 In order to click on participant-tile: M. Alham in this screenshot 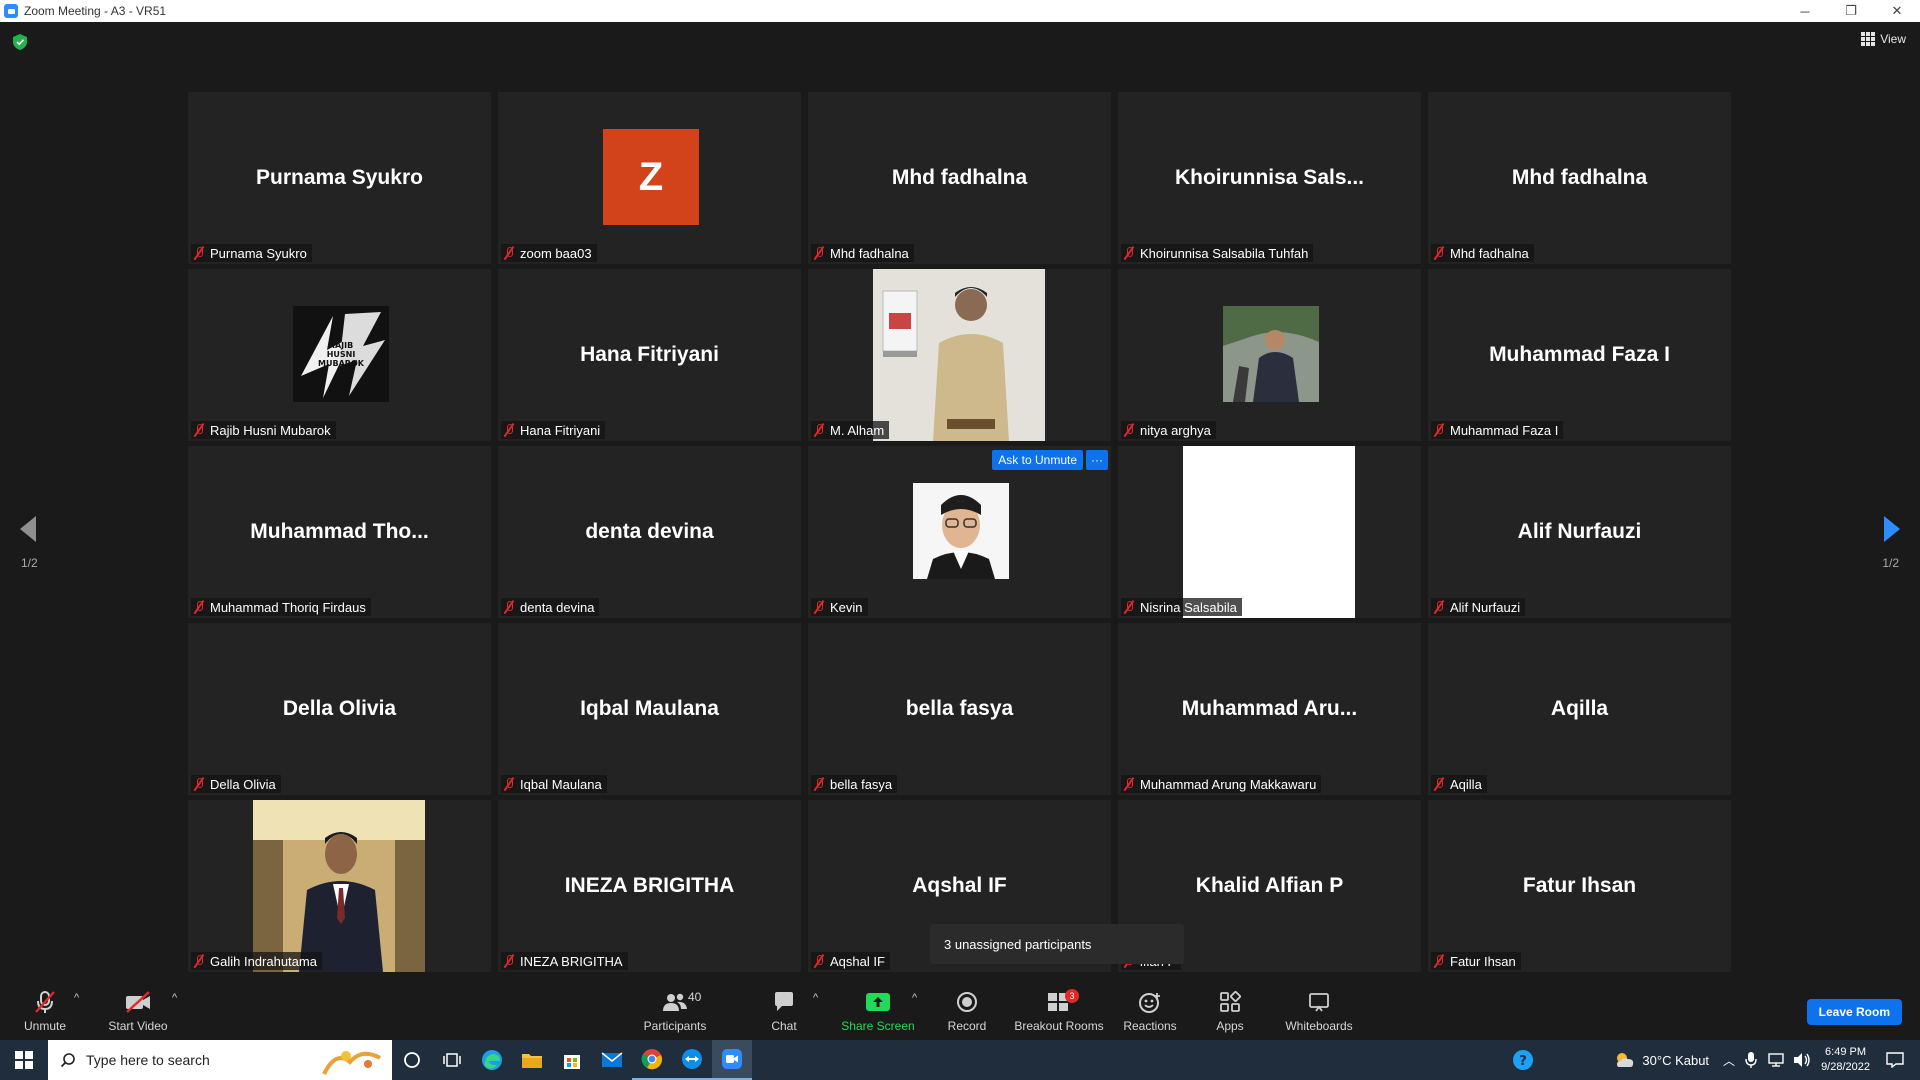, I will do `click(959, 355)`.